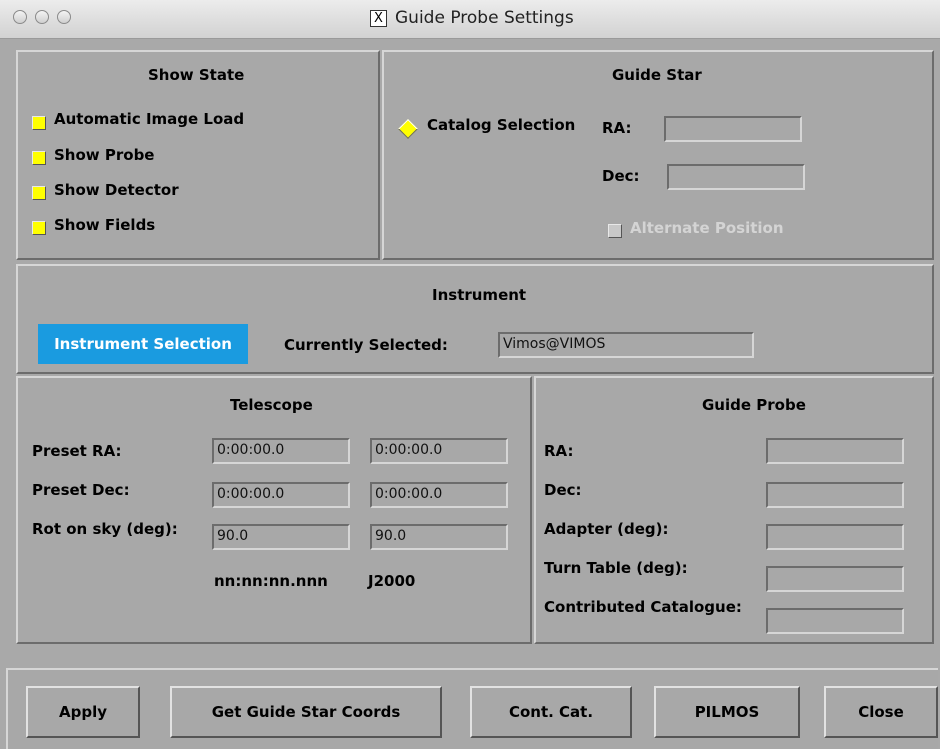 The image size is (940, 749). What do you see at coordinates (77, 451) in the screenshot?
I see `preset-ra-label: Preset RA:` at bounding box center [77, 451].